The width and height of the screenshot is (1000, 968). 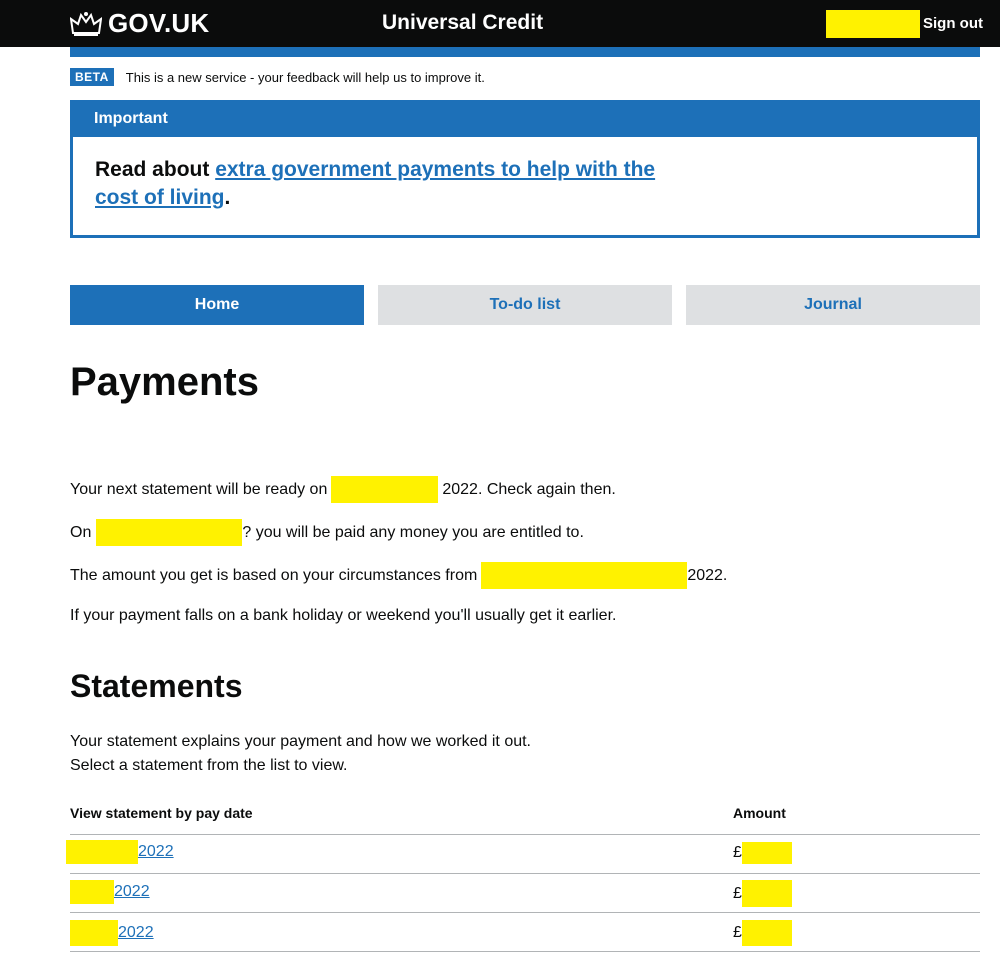 I want to click on notification-title: Important, so click(x=525, y=120).